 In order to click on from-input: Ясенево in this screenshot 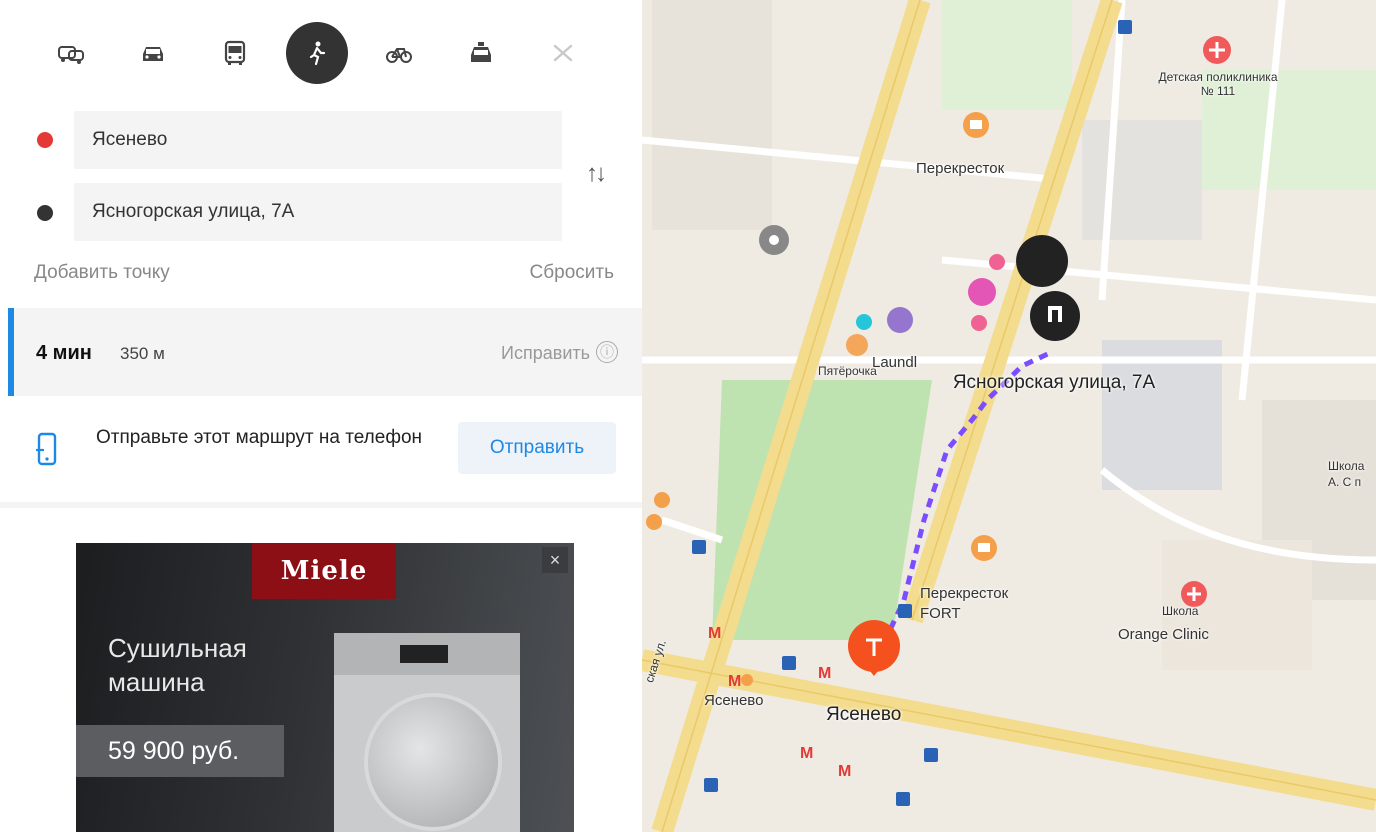, I will do `click(318, 140)`.